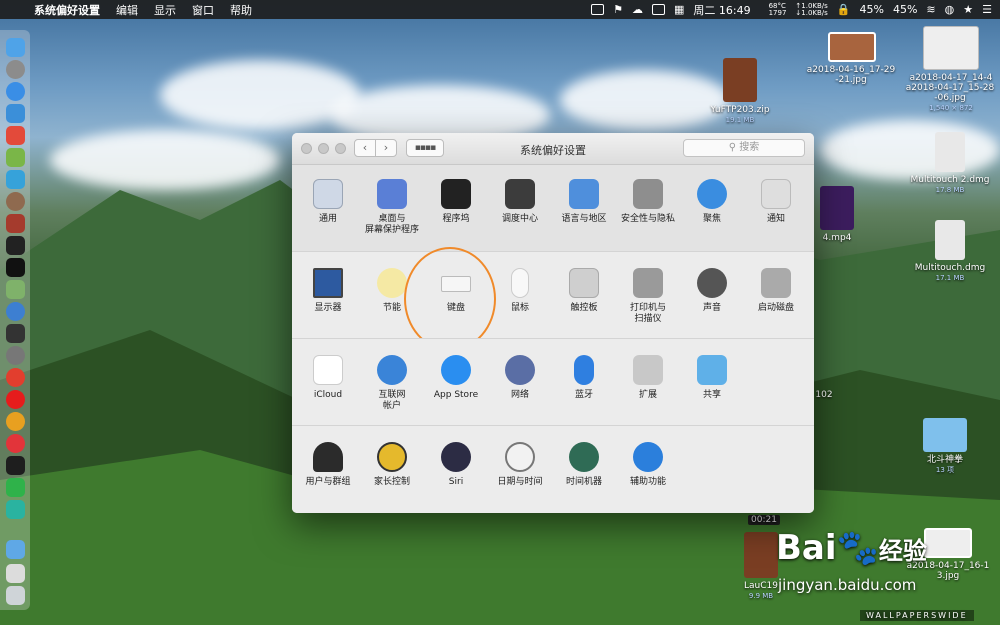 The image size is (1000, 625). What do you see at coordinates (520, 378) in the screenshot?
I see `pref-network: 网络` at bounding box center [520, 378].